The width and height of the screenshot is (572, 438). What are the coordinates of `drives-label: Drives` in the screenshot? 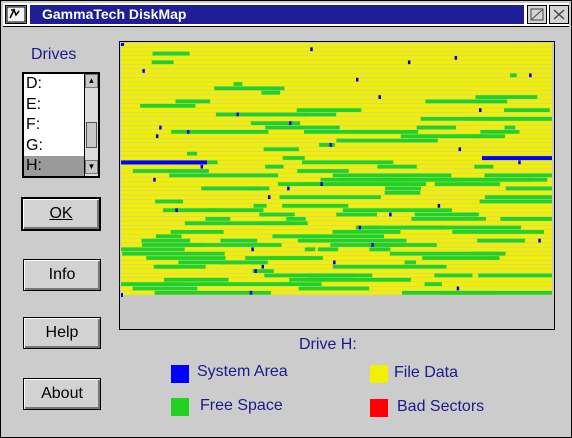 It's located at (54, 54).